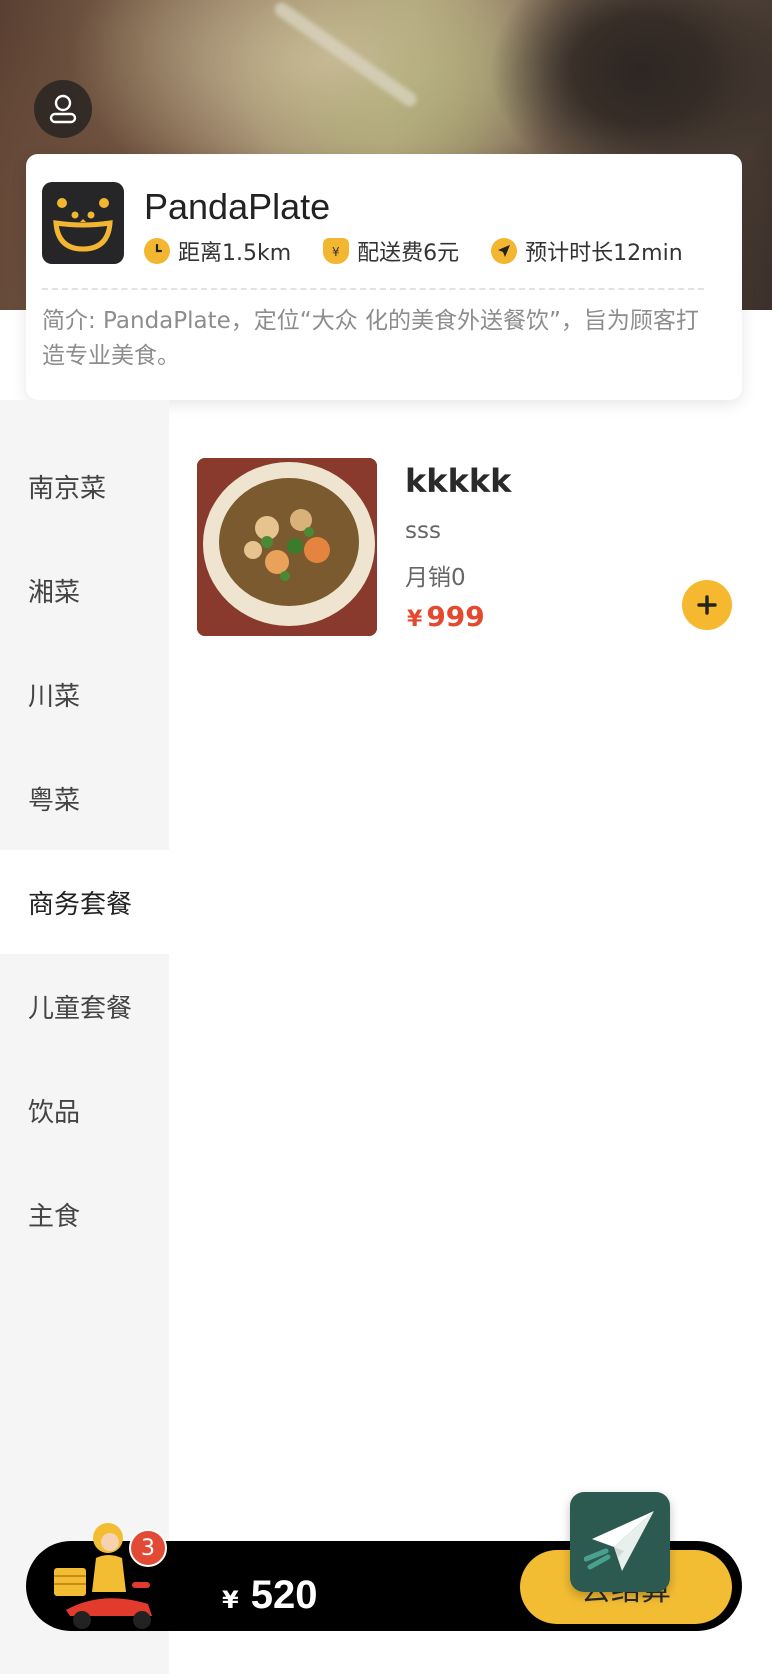  I want to click on location-arrow-icon, so click(504, 251).